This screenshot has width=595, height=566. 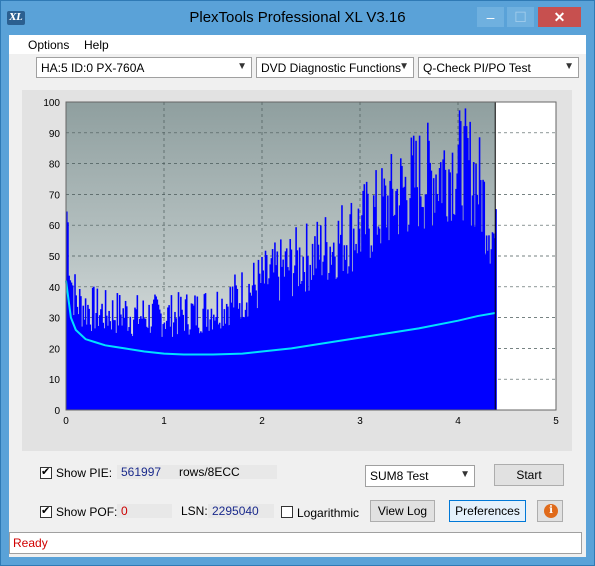 What do you see at coordinates (399, 476) in the screenshot?
I see `mode-select-value: SUM8 Test` at bounding box center [399, 476].